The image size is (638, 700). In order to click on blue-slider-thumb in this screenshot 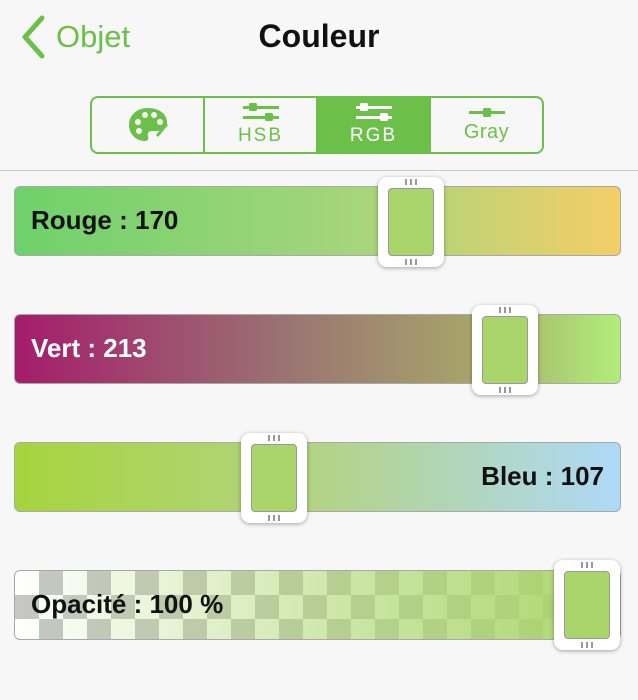, I will do `click(273, 478)`.